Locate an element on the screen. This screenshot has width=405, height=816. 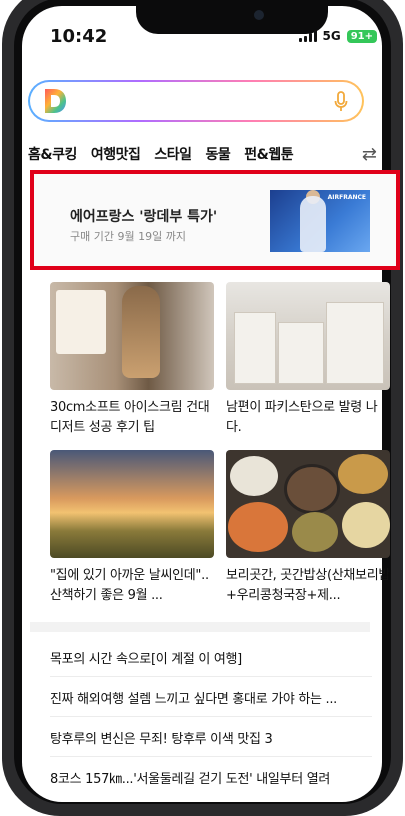
tab-fun-webtoon: 펀&웹툰 is located at coordinates (268, 156).